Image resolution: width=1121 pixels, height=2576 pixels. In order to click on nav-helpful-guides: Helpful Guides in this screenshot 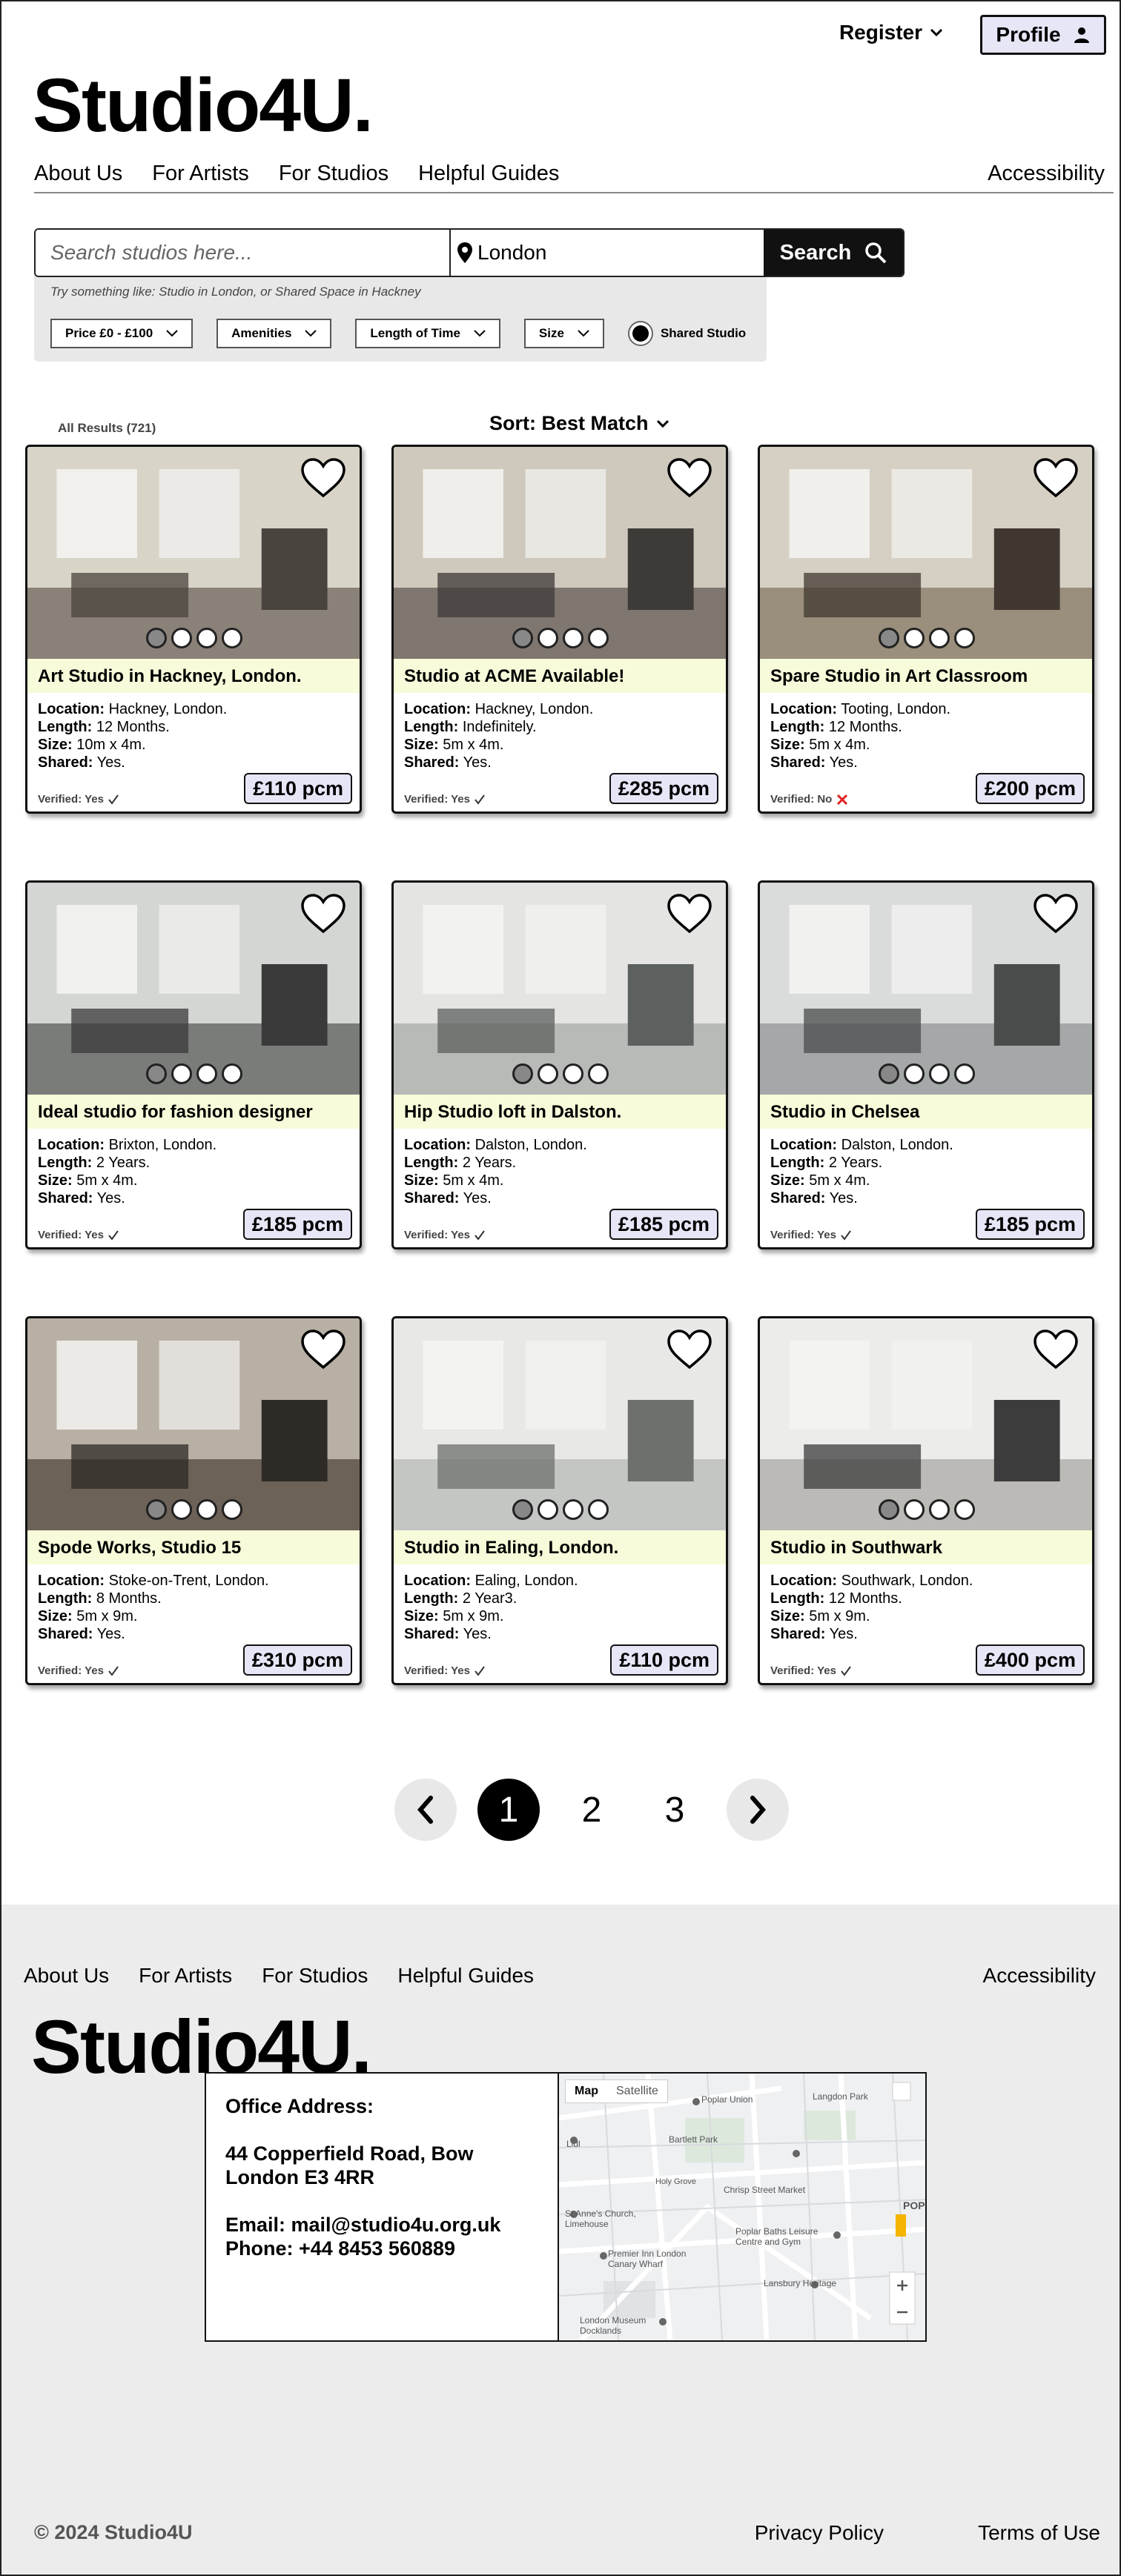, I will do `click(489, 174)`.